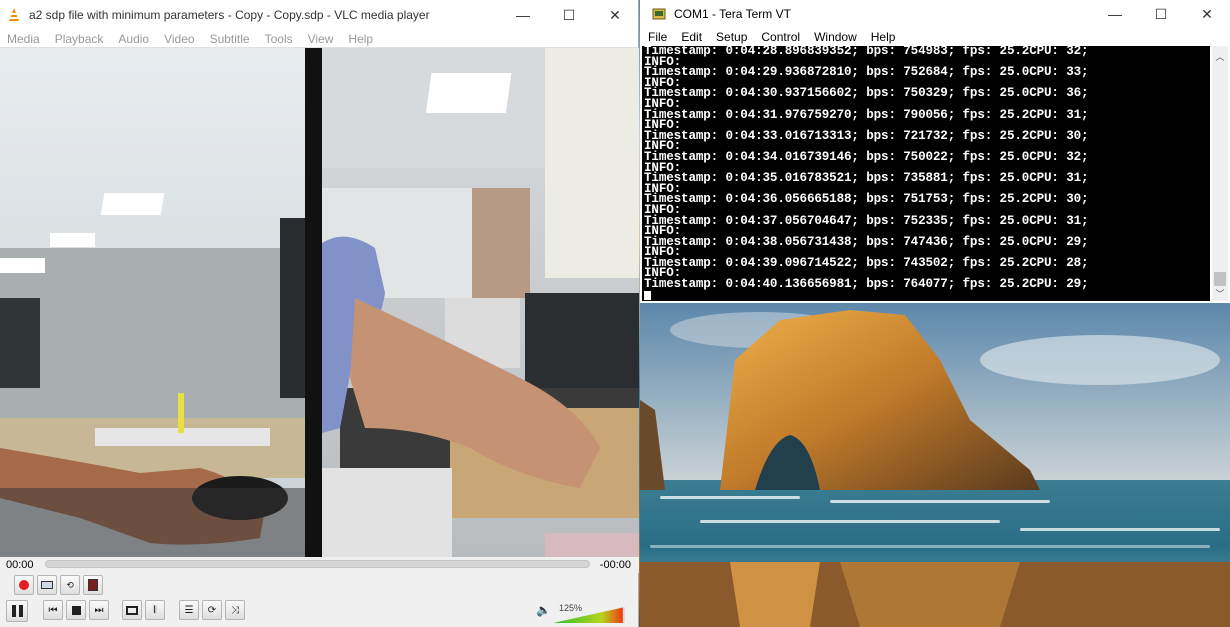 The image size is (1230, 627). I want to click on teraterm-titlebar: COM1 - Tera Term VT — ☐ ✕, so click(935, 14).